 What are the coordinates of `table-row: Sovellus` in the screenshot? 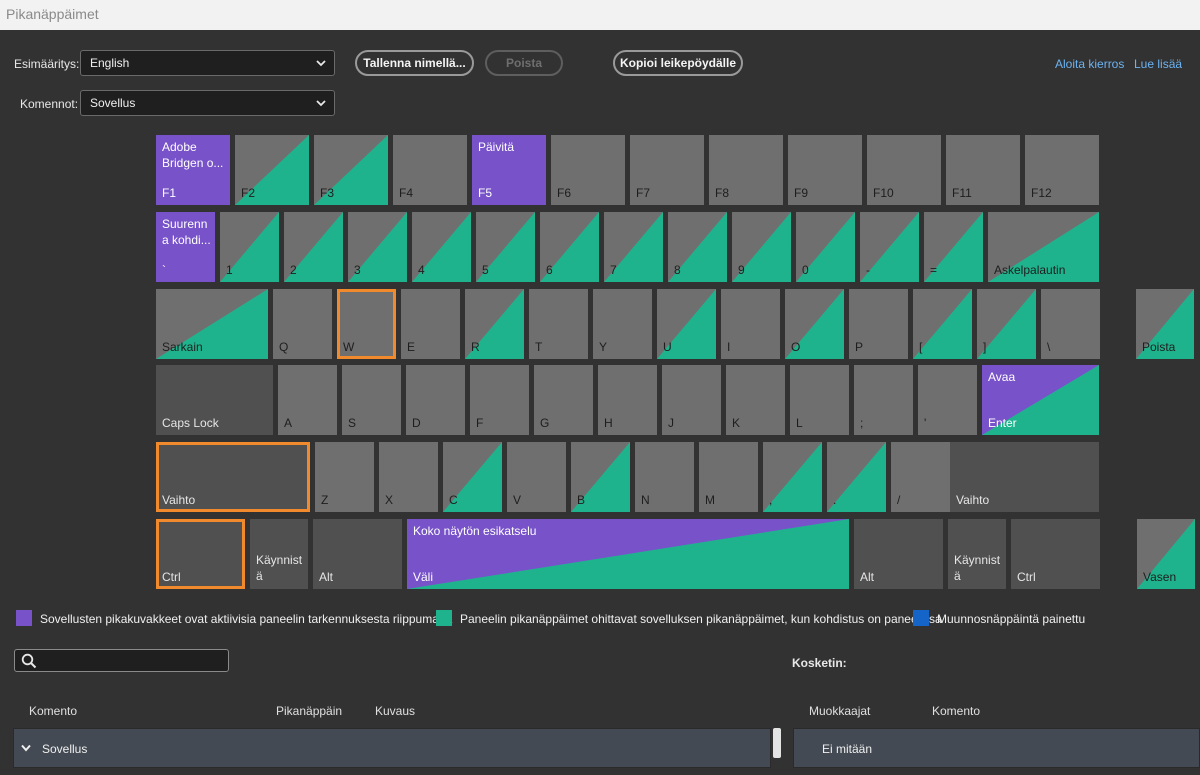 It's located at (392, 748).